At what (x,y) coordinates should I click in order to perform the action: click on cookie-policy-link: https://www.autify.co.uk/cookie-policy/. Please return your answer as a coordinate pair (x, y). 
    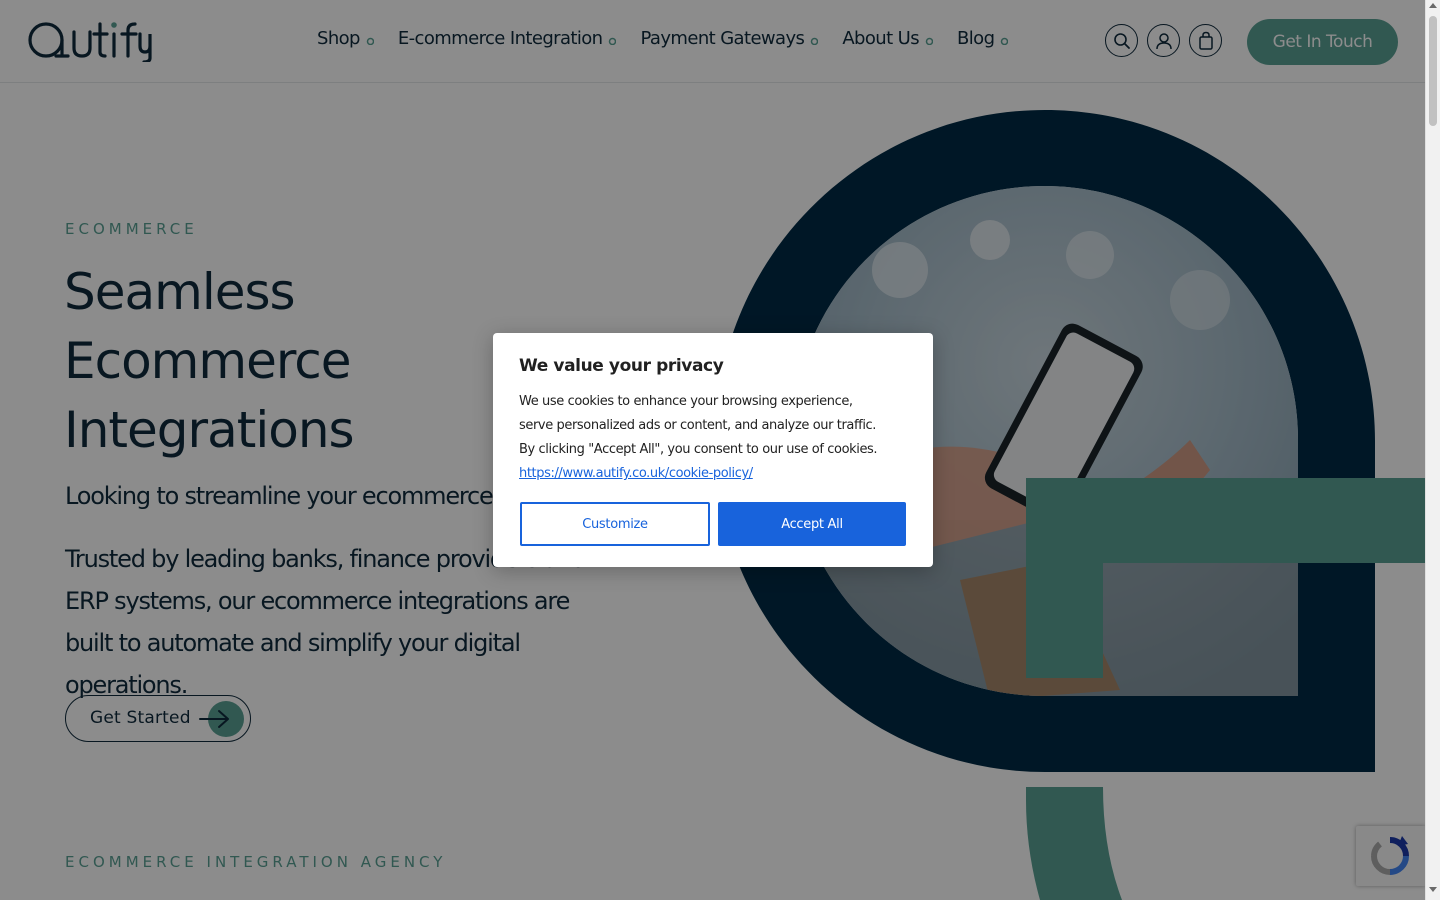
    Looking at the image, I should click on (636, 473).